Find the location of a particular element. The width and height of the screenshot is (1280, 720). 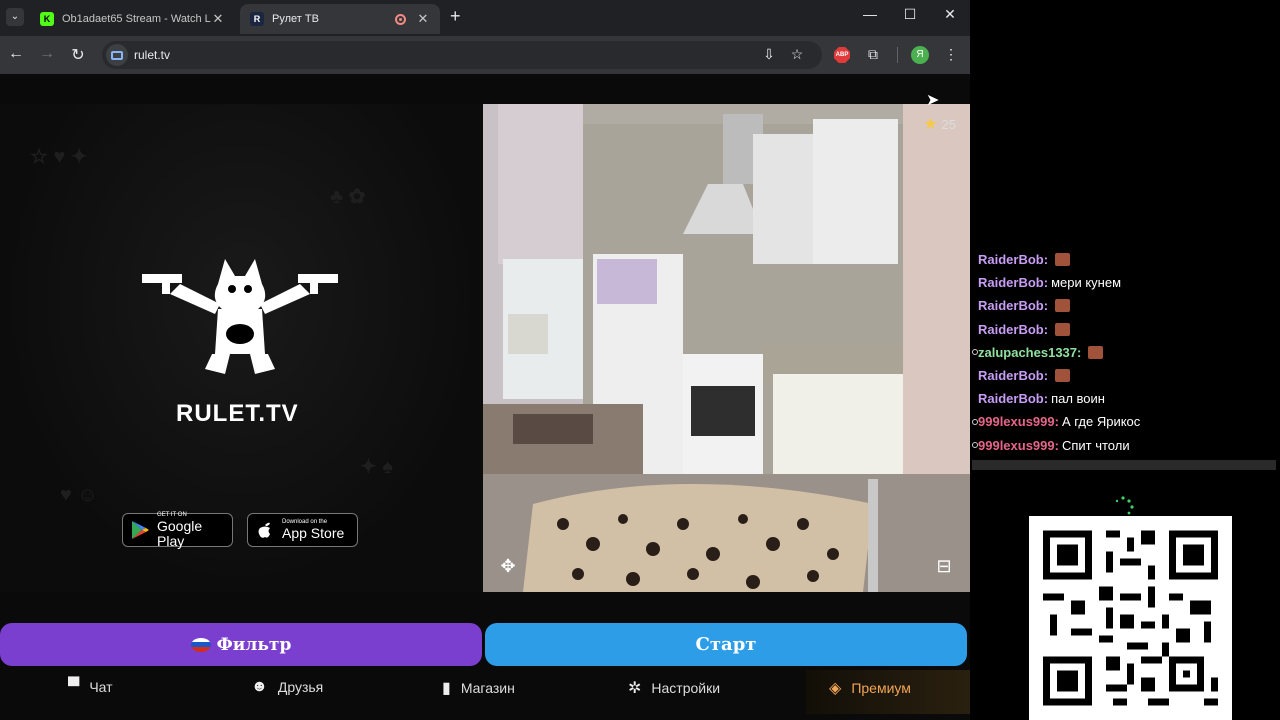

tab-stream: K Ob1adaet65 Stream - Watch Li ✕ is located at coordinates (132, 19).